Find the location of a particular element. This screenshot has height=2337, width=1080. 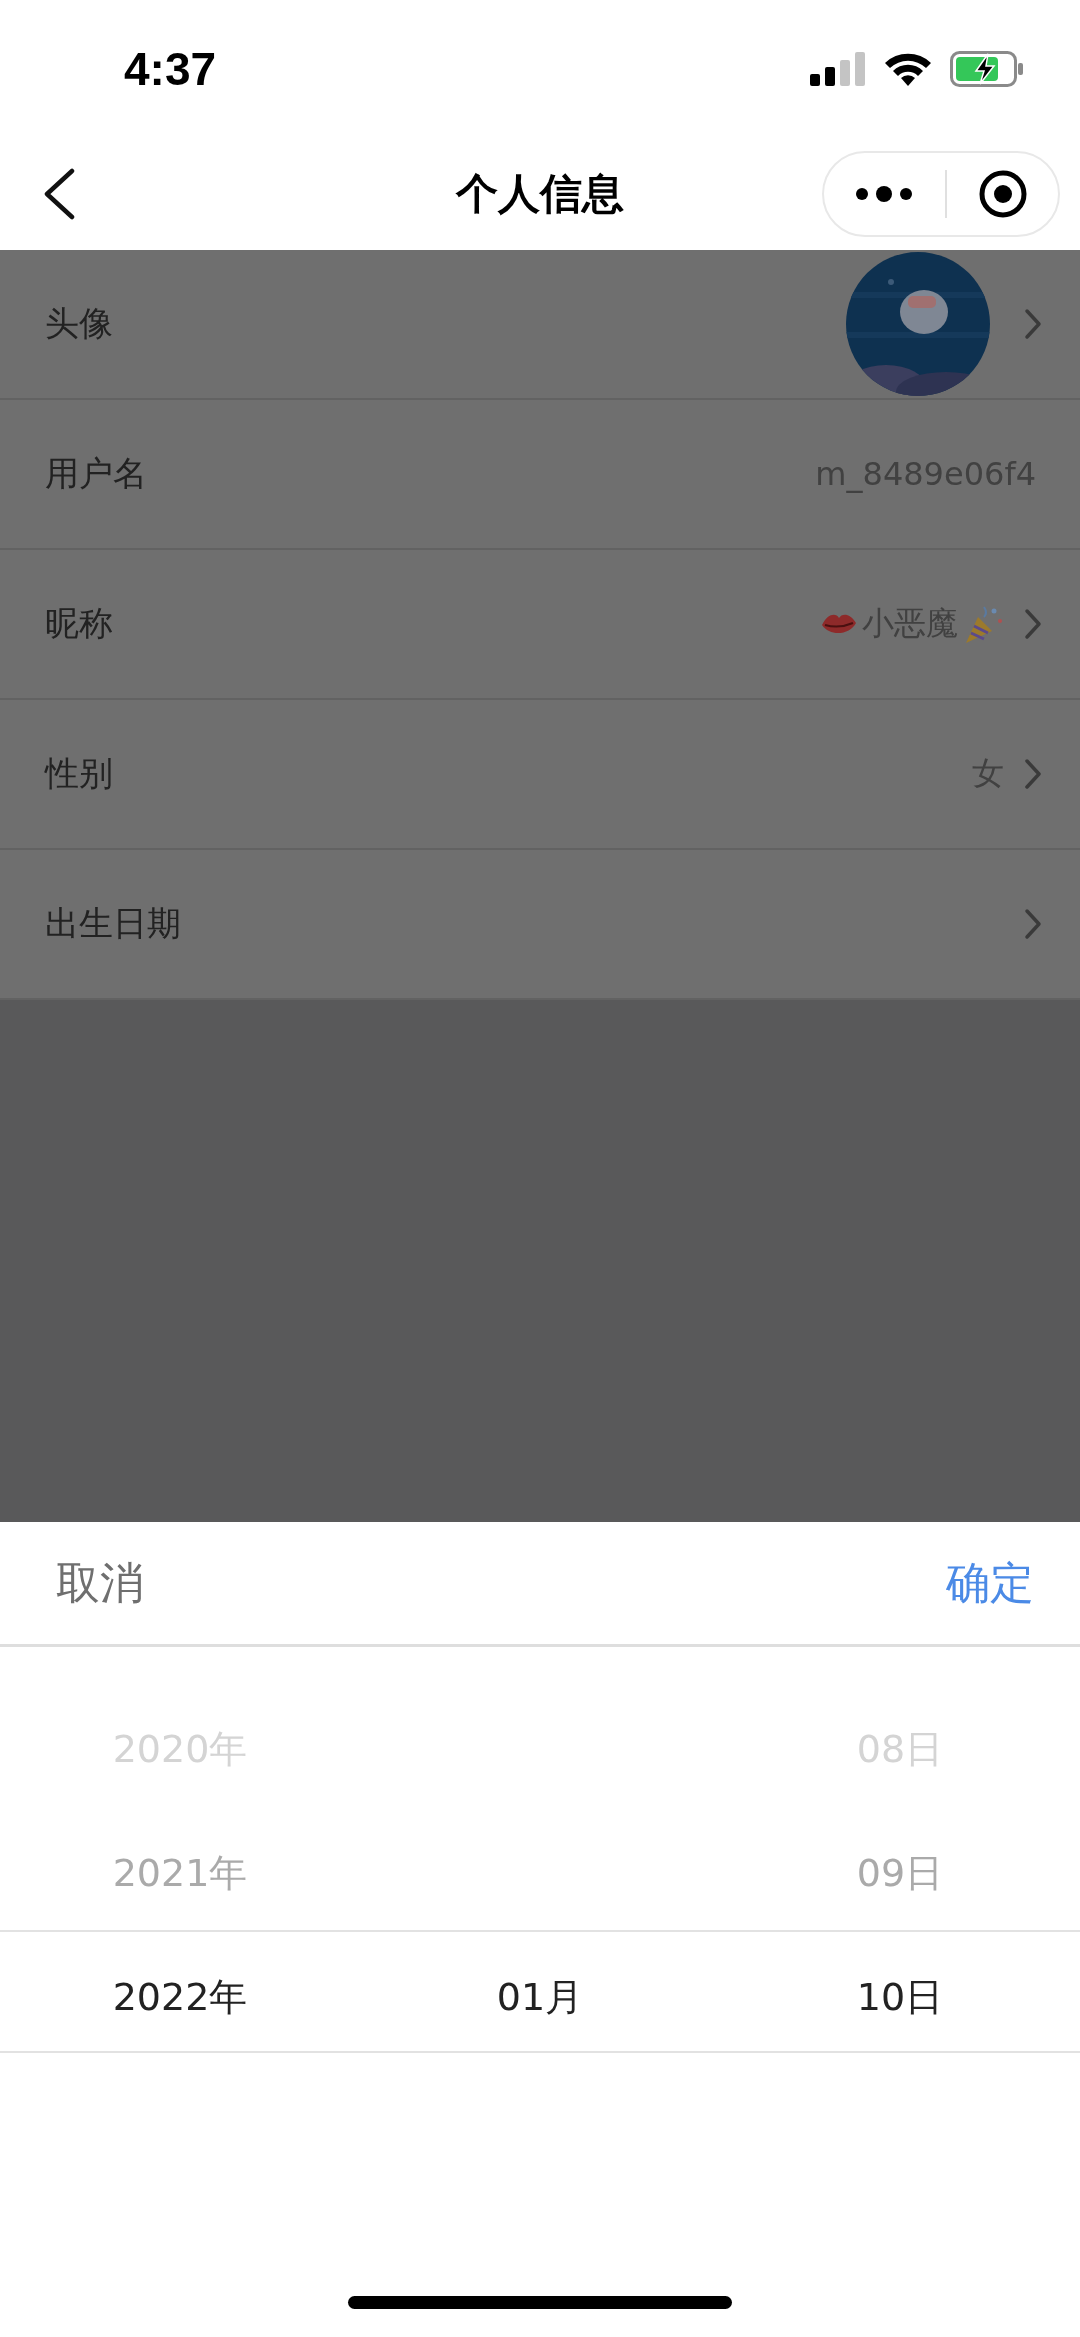

row-label: 出生日期 is located at coordinates (113, 923).